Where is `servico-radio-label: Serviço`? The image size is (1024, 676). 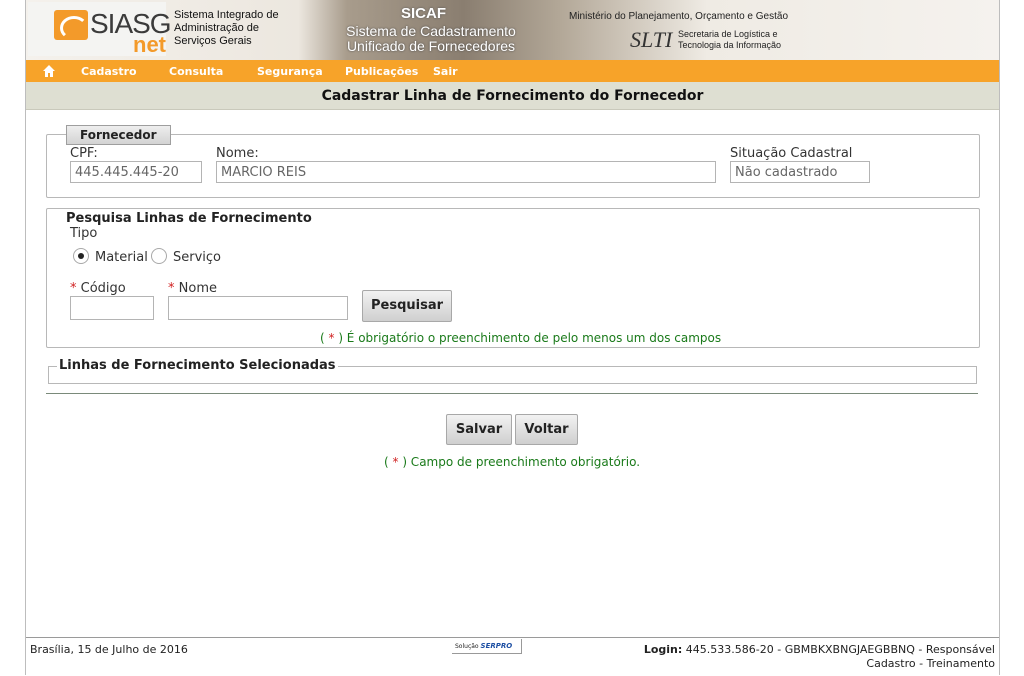
servico-radio-label: Serviço is located at coordinates (197, 257).